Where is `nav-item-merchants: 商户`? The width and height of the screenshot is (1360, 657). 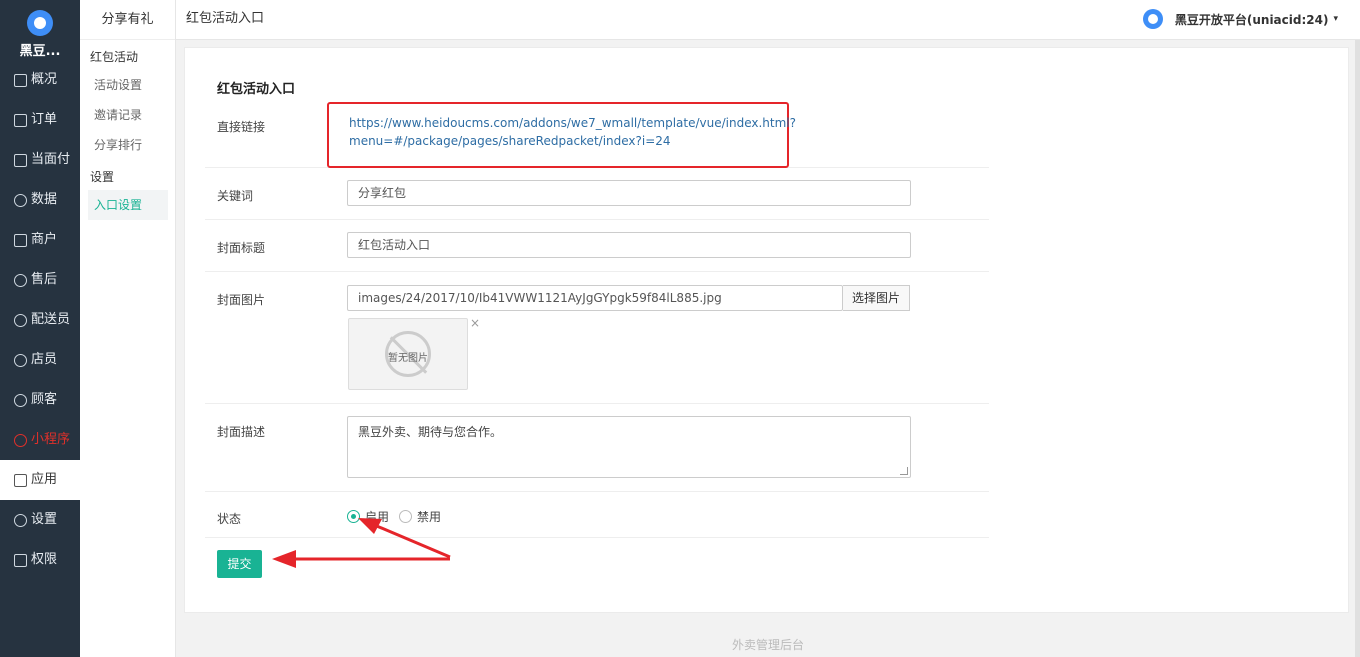
nav-item-merchants: 商户 is located at coordinates (40, 240).